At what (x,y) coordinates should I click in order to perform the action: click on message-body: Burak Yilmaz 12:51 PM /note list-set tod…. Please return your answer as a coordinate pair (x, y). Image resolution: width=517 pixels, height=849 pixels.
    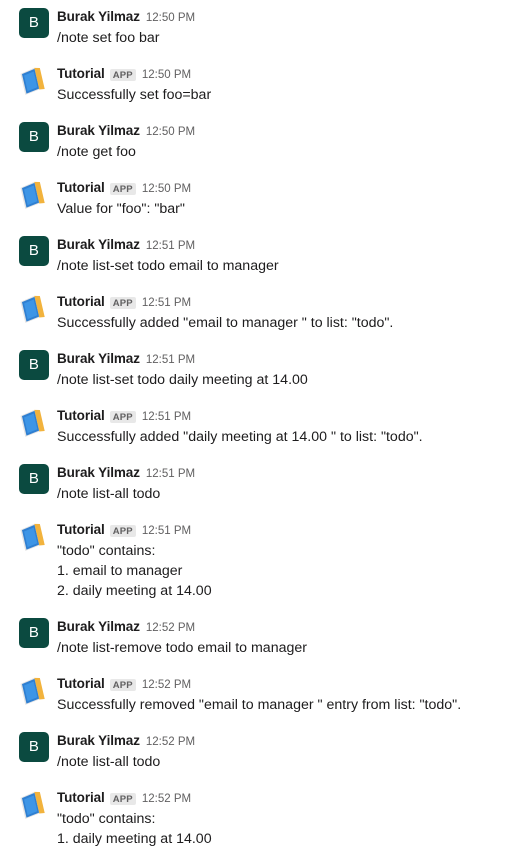
    Looking at the image, I should click on (281, 370).